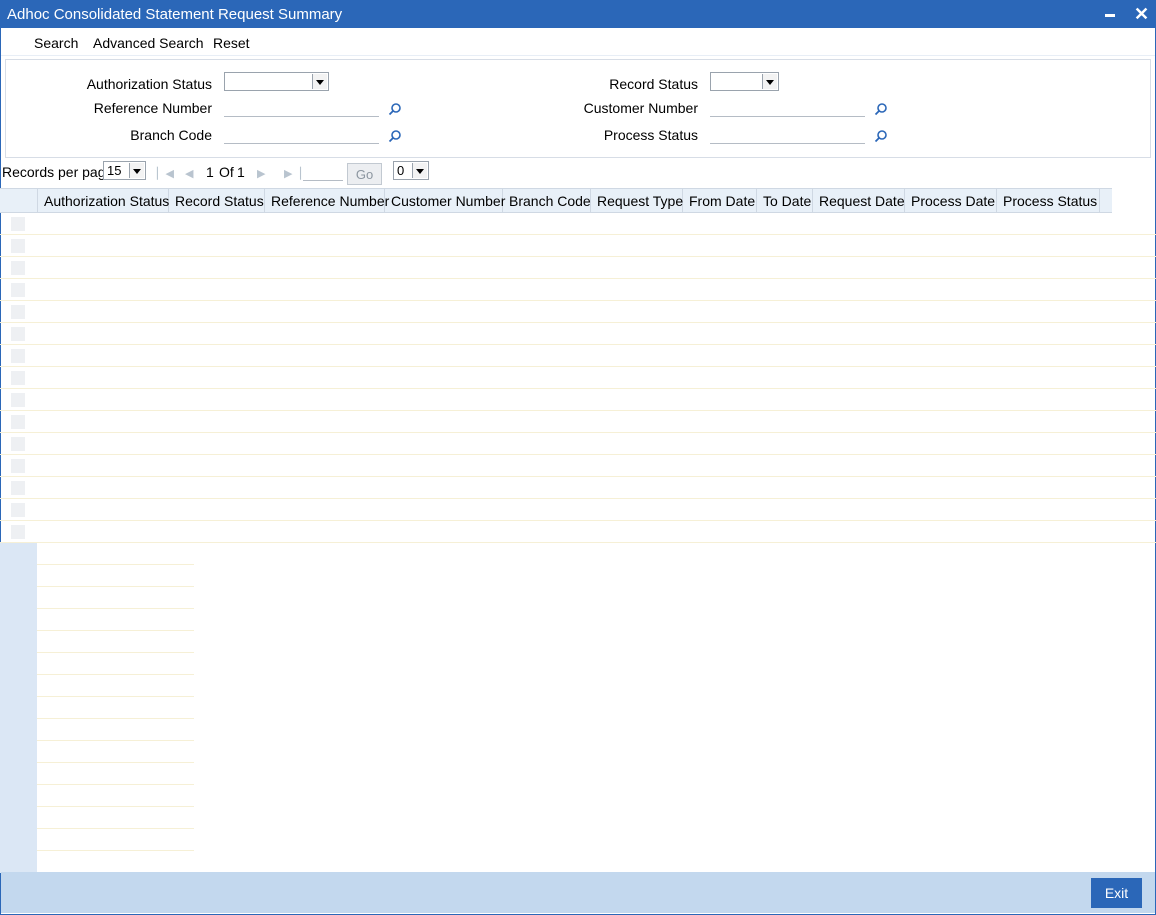 This screenshot has height=915, width=1156. Describe the element at coordinates (1048, 200) in the screenshot. I see `column-header: Process Status` at that location.